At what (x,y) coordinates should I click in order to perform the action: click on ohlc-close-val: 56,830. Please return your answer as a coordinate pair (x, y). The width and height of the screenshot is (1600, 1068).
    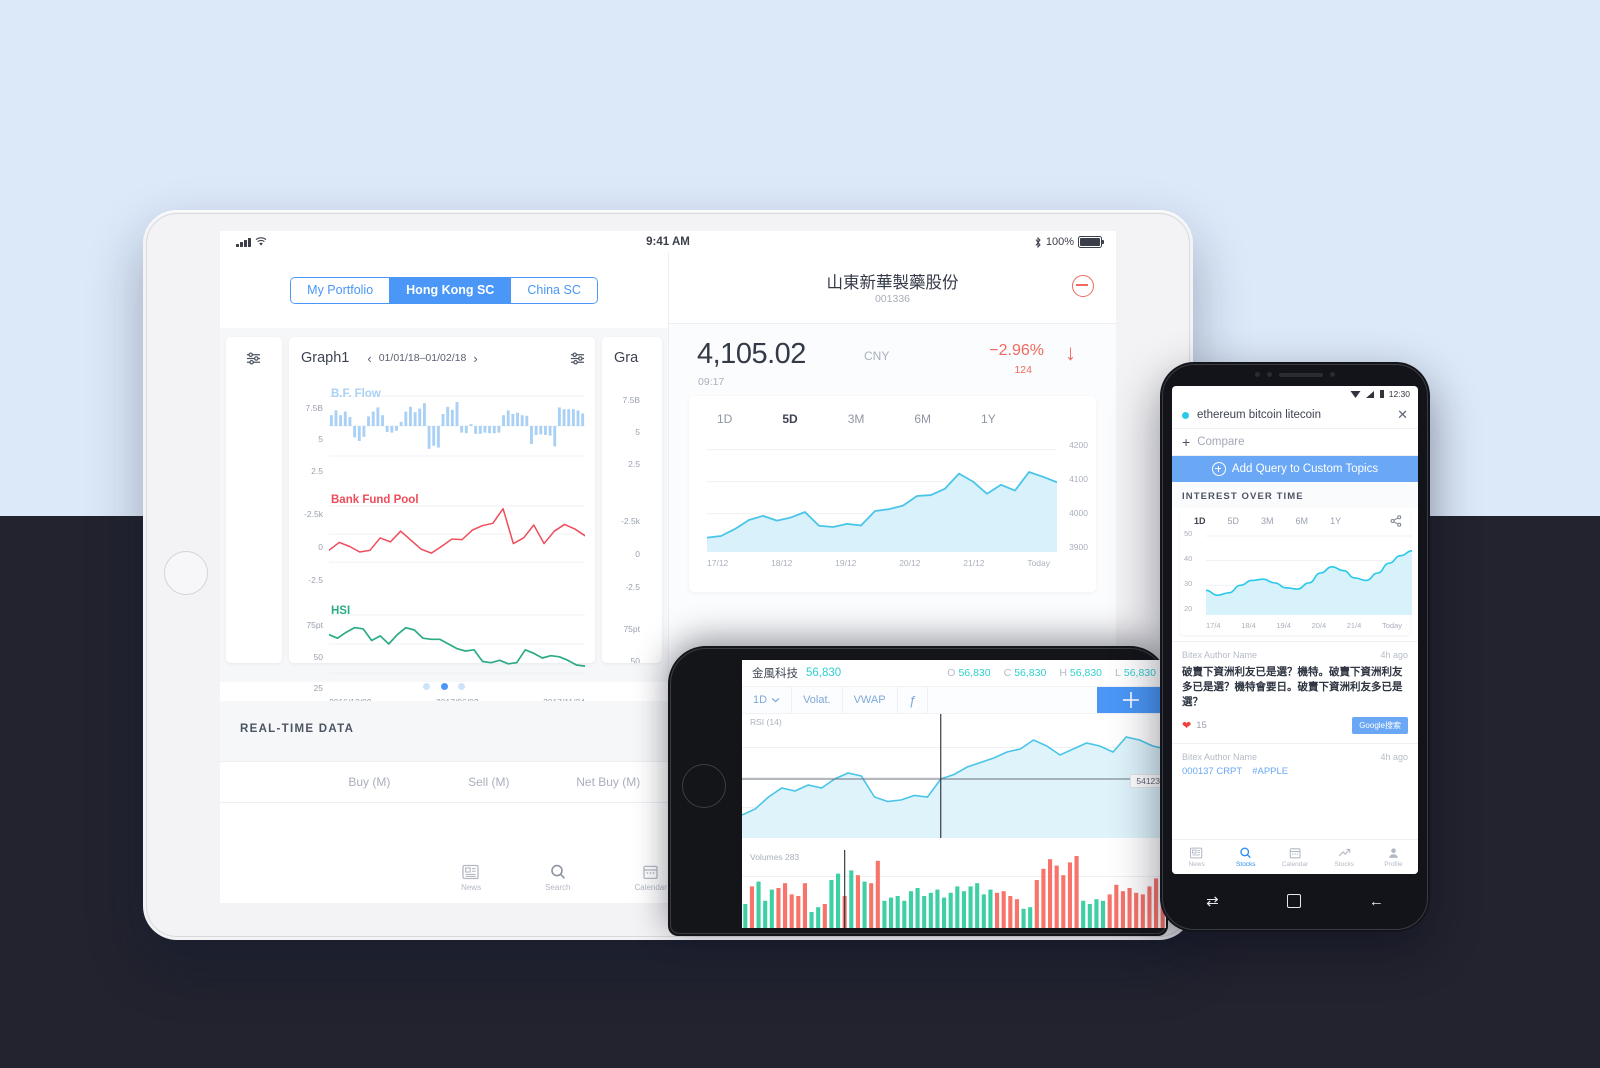
    Looking at the image, I should click on (1030, 673).